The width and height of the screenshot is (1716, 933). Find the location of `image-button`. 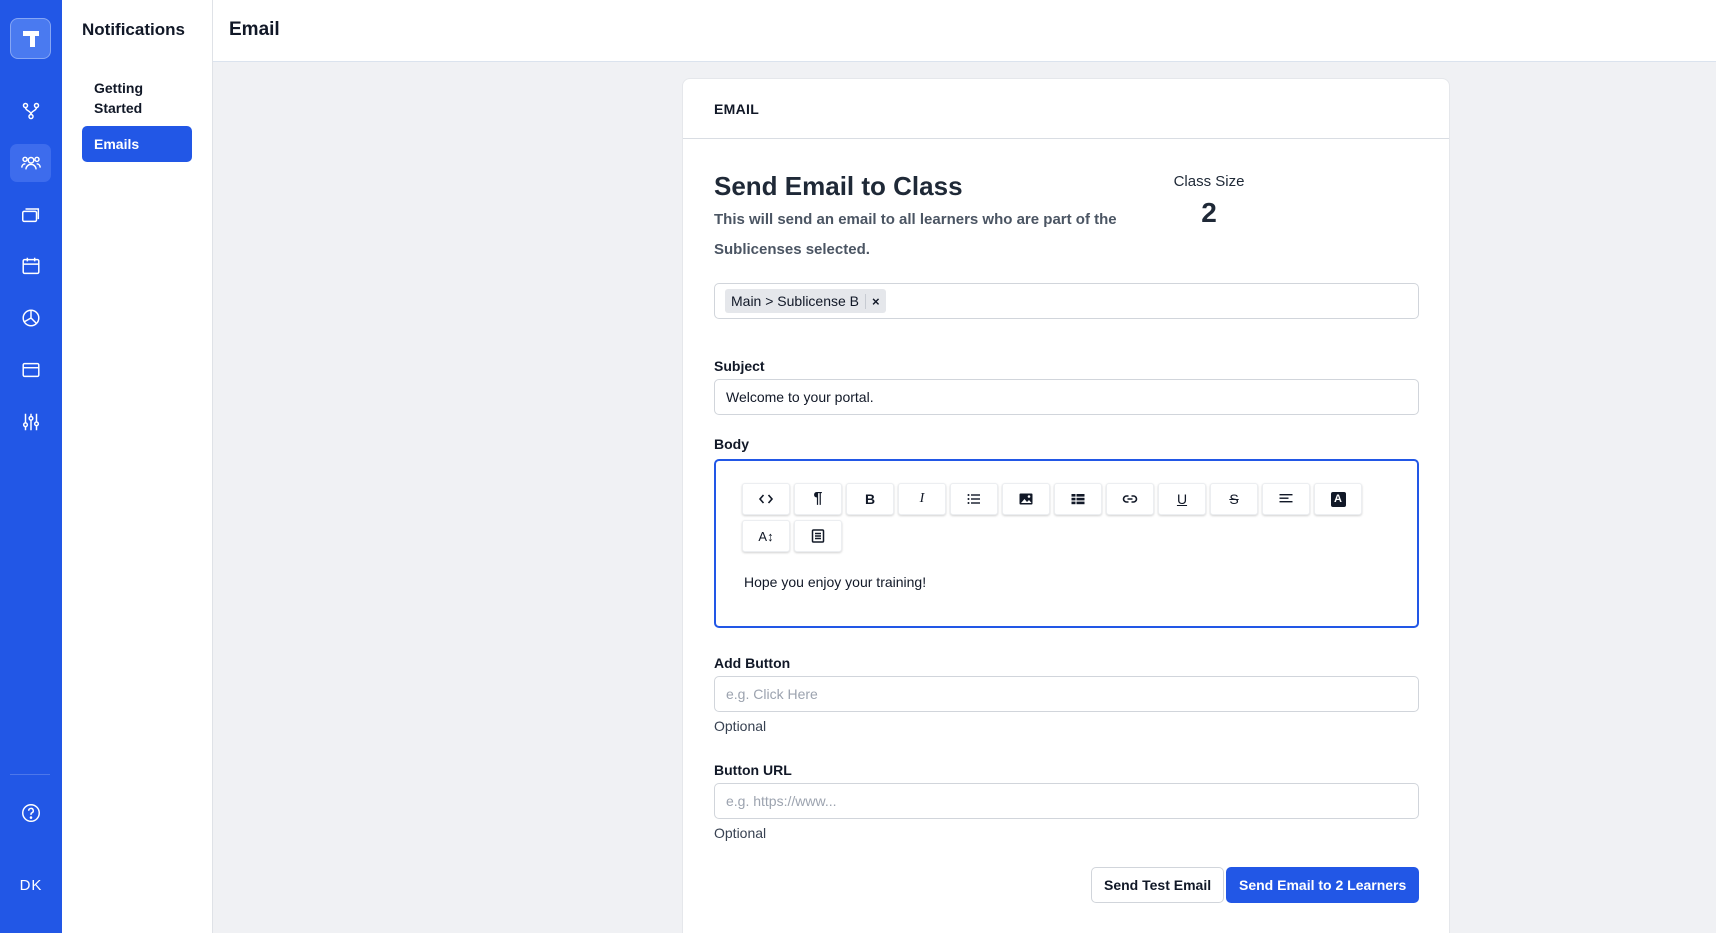

image-button is located at coordinates (1026, 499).